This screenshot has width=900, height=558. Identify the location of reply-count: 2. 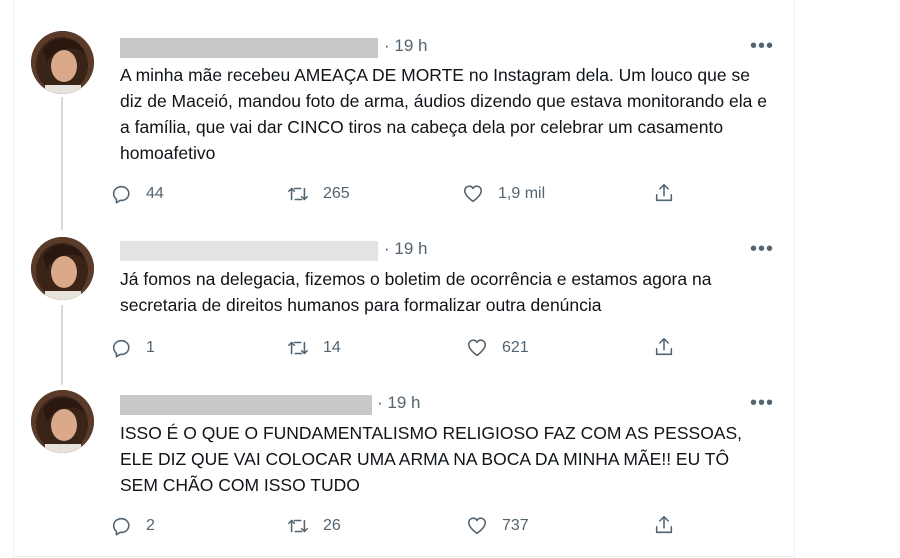
(150, 525).